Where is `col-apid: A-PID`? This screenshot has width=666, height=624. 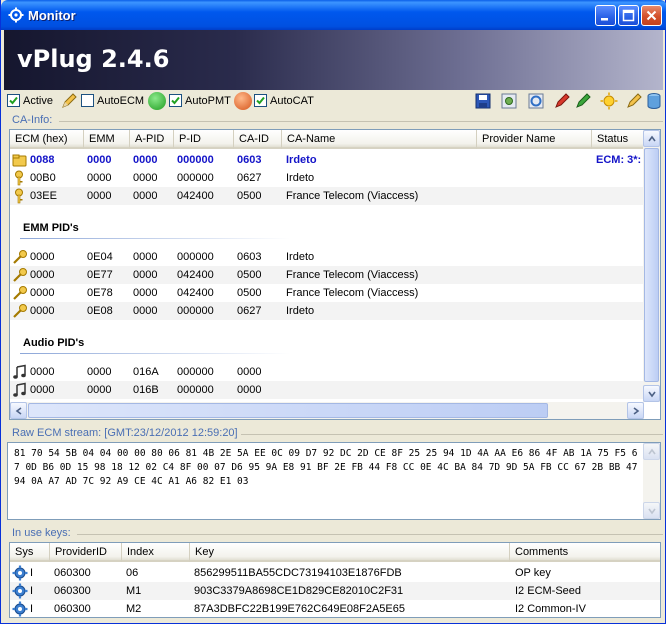
col-apid: A-PID is located at coordinates (152, 139).